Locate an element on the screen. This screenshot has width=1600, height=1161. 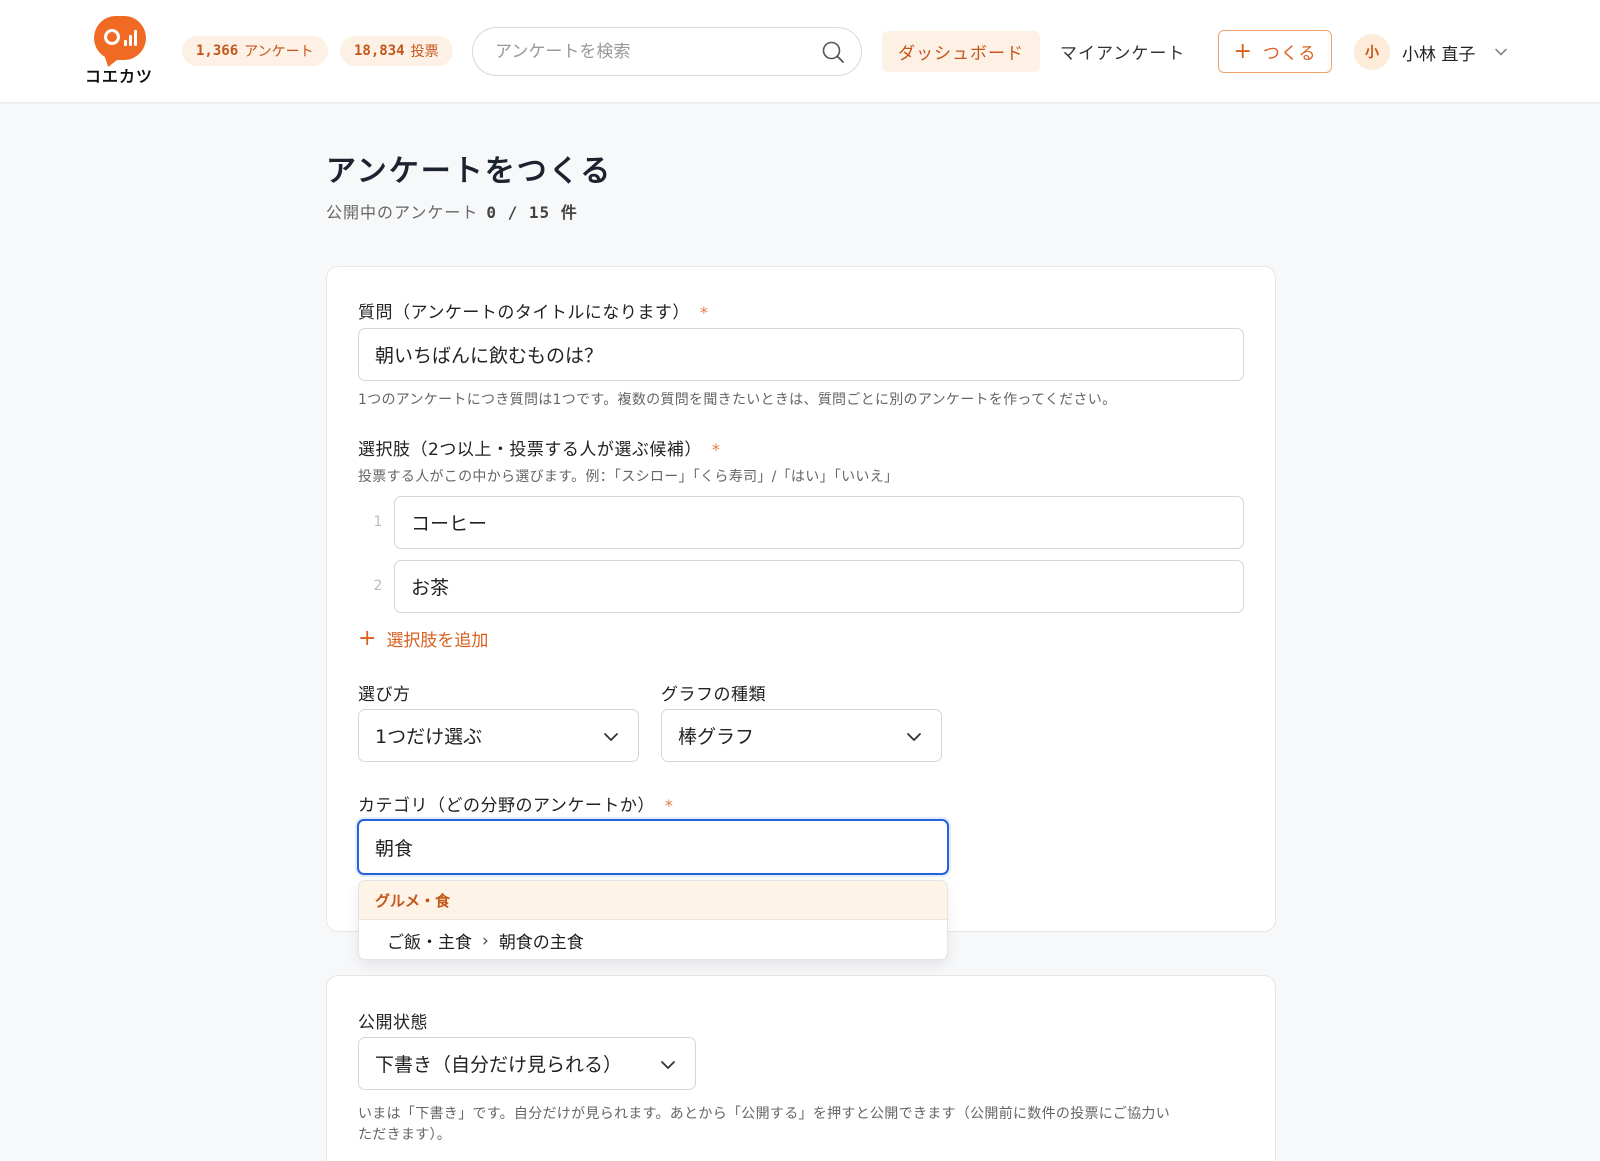
category-label-text: カテゴリ（どの分野のアンケートか） is located at coordinates (506, 806).